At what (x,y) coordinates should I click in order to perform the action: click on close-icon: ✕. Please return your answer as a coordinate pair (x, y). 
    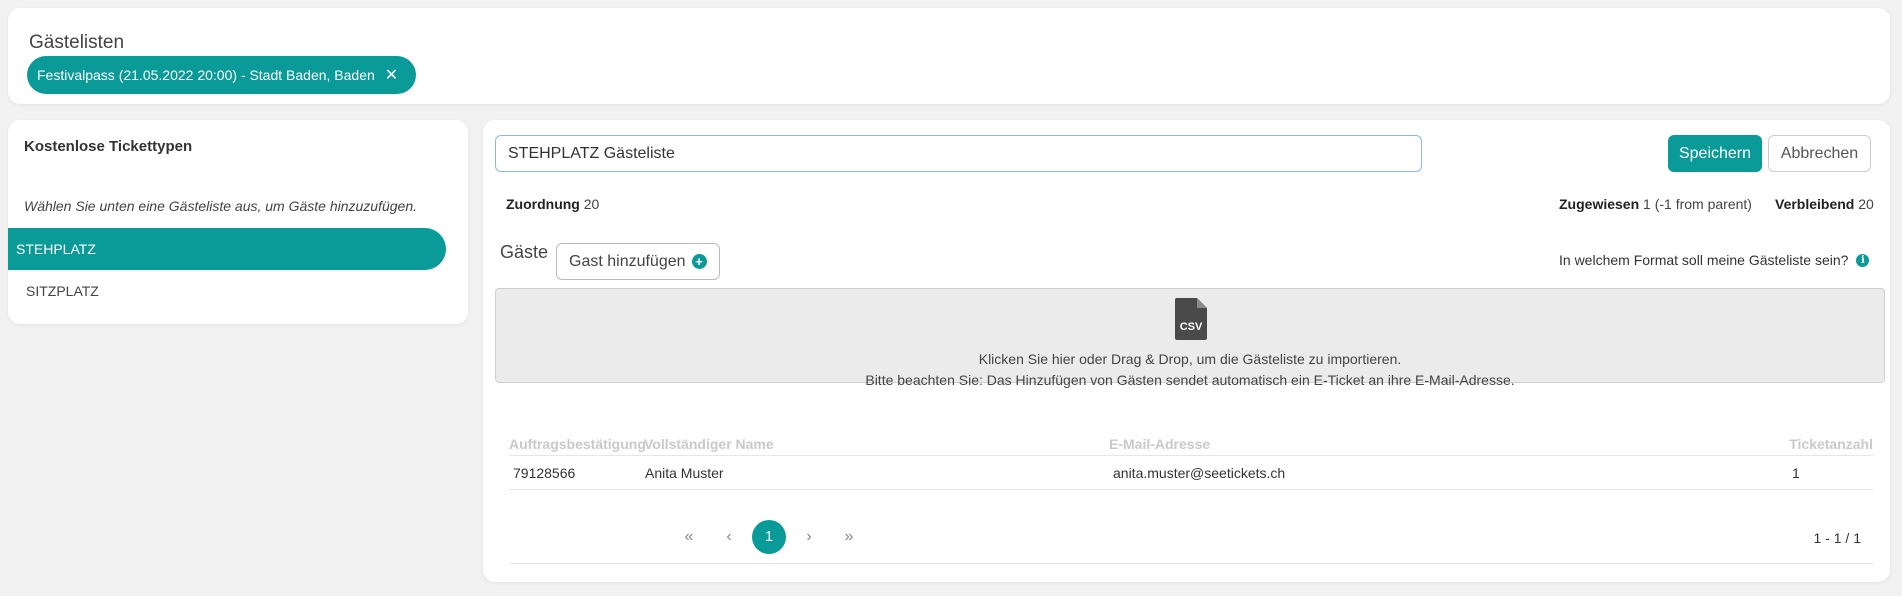
    Looking at the image, I should click on (391, 75).